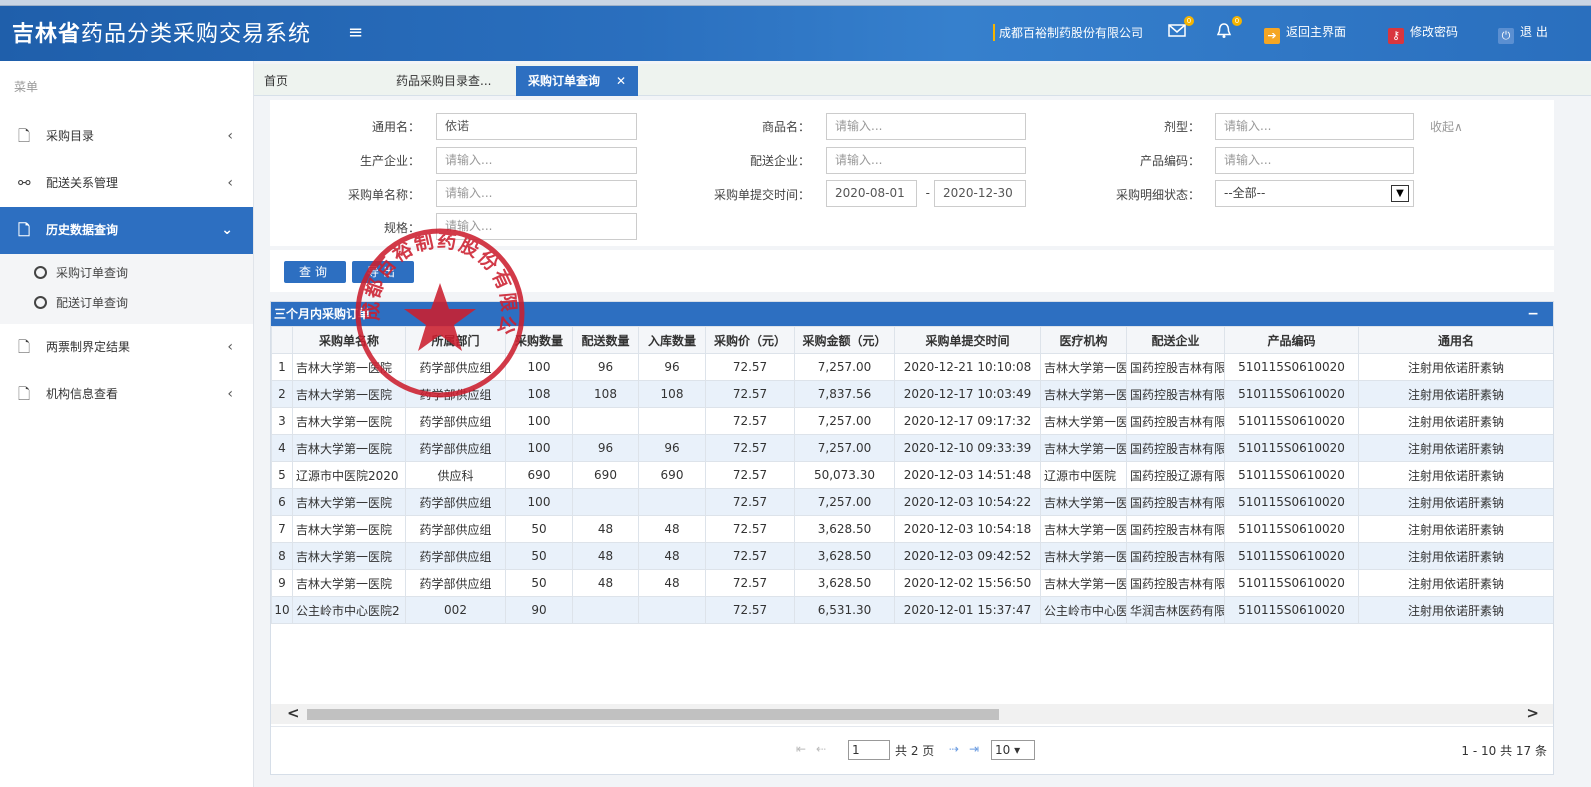 Image resolution: width=1591 pixels, height=787 pixels. Describe the element at coordinates (1533, 314) in the screenshot. I see `collapse-panel-icon: −` at that location.